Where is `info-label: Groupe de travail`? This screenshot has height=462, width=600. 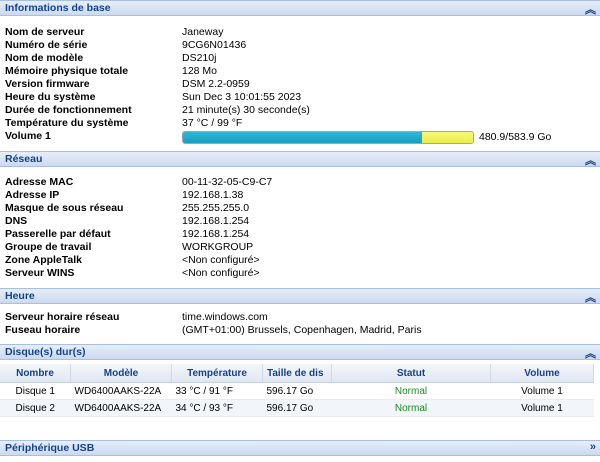
info-label: Groupe de travail is located at coordinates (48, 247).